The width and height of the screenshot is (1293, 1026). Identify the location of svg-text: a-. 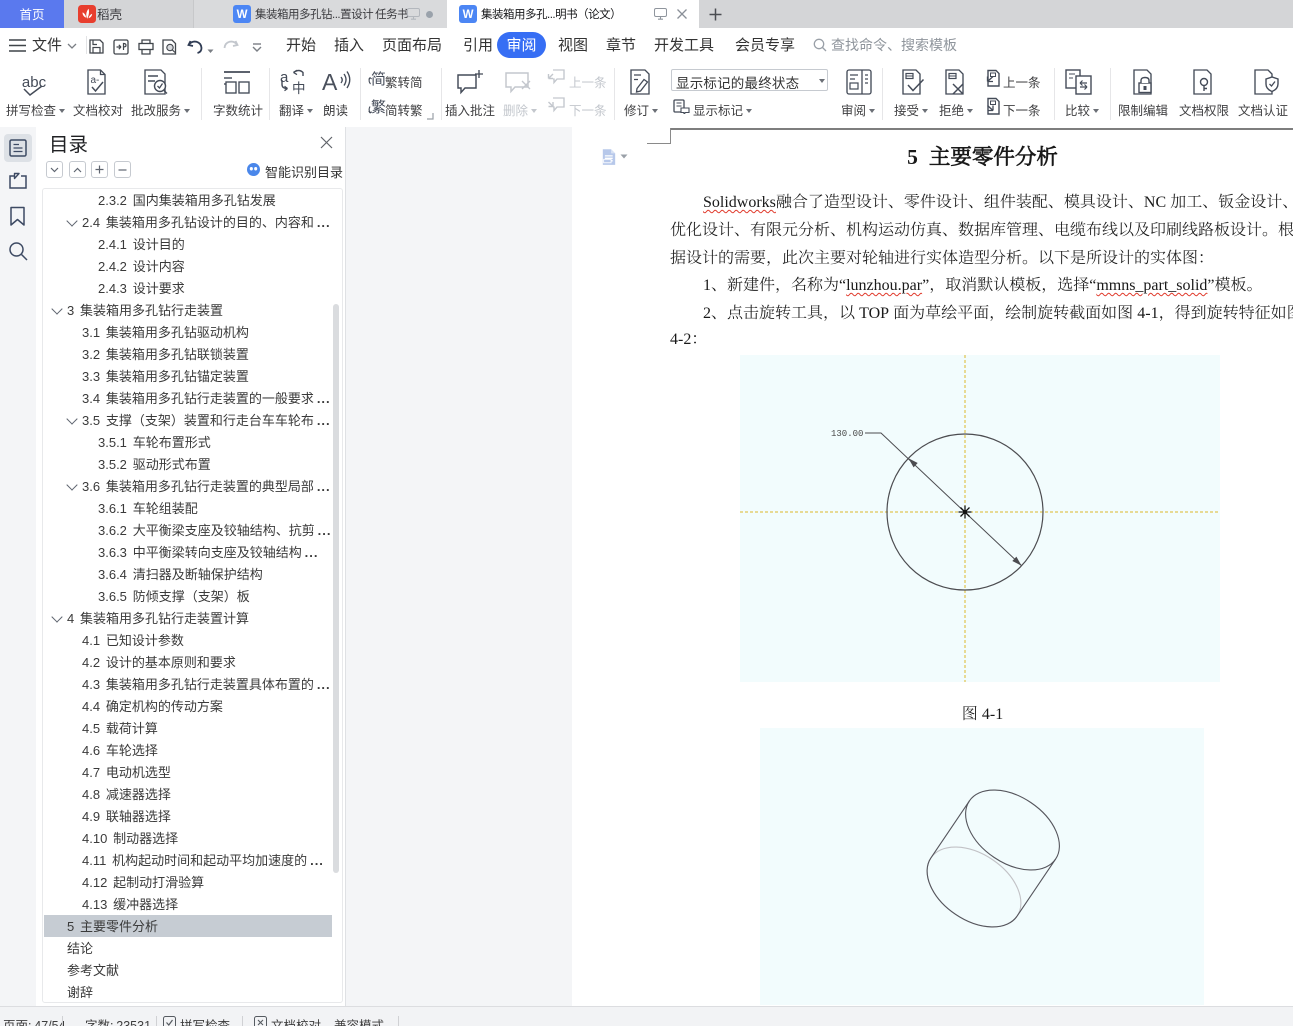
(95, 80).